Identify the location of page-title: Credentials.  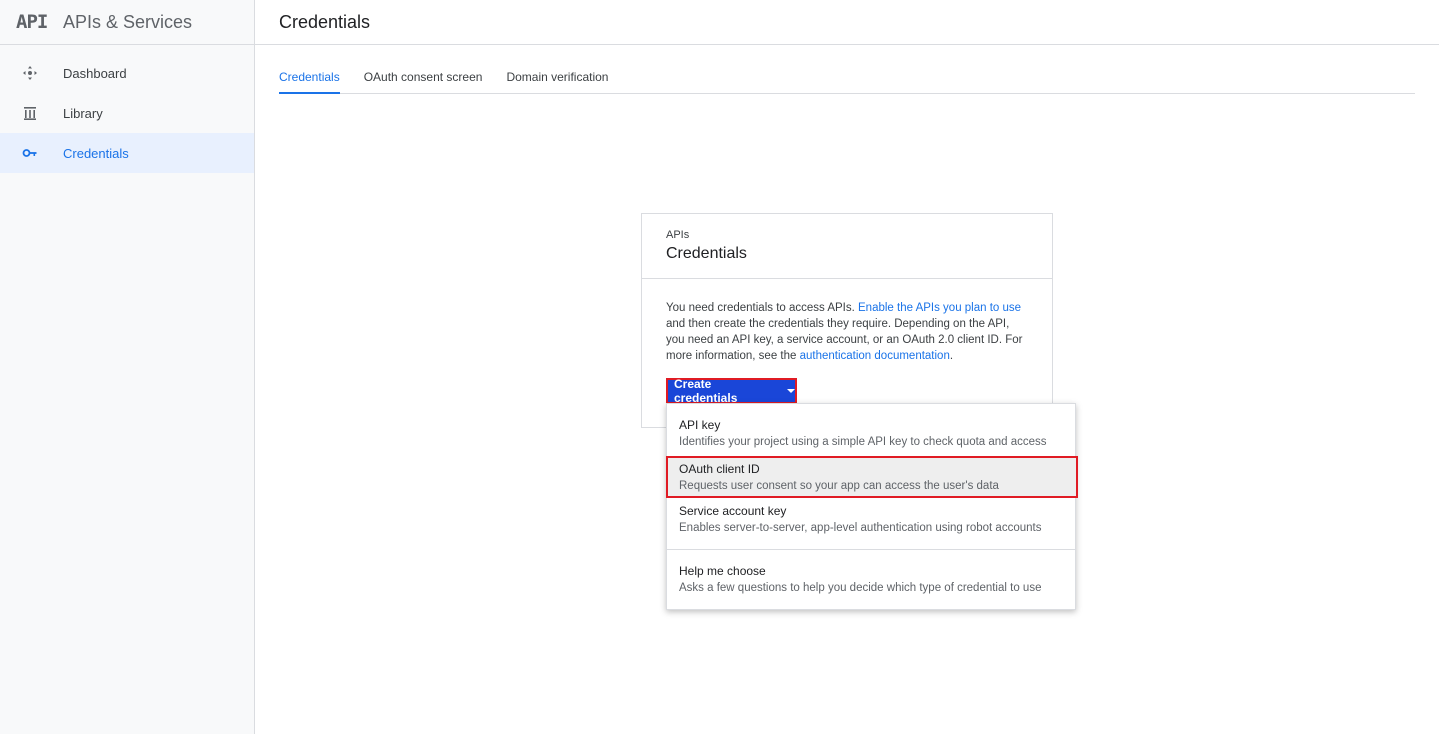
(325, 21).